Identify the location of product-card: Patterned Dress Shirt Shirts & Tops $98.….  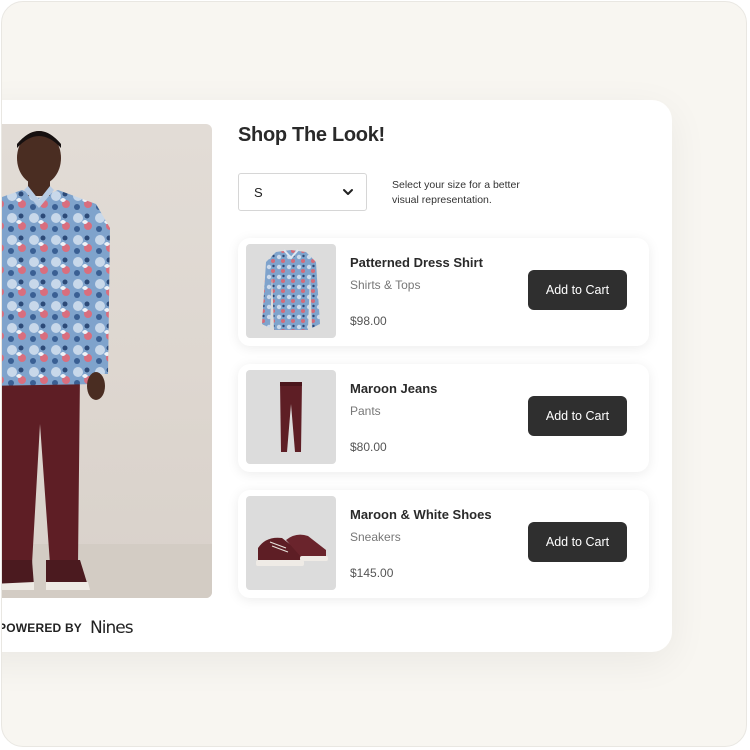
(443, 292).